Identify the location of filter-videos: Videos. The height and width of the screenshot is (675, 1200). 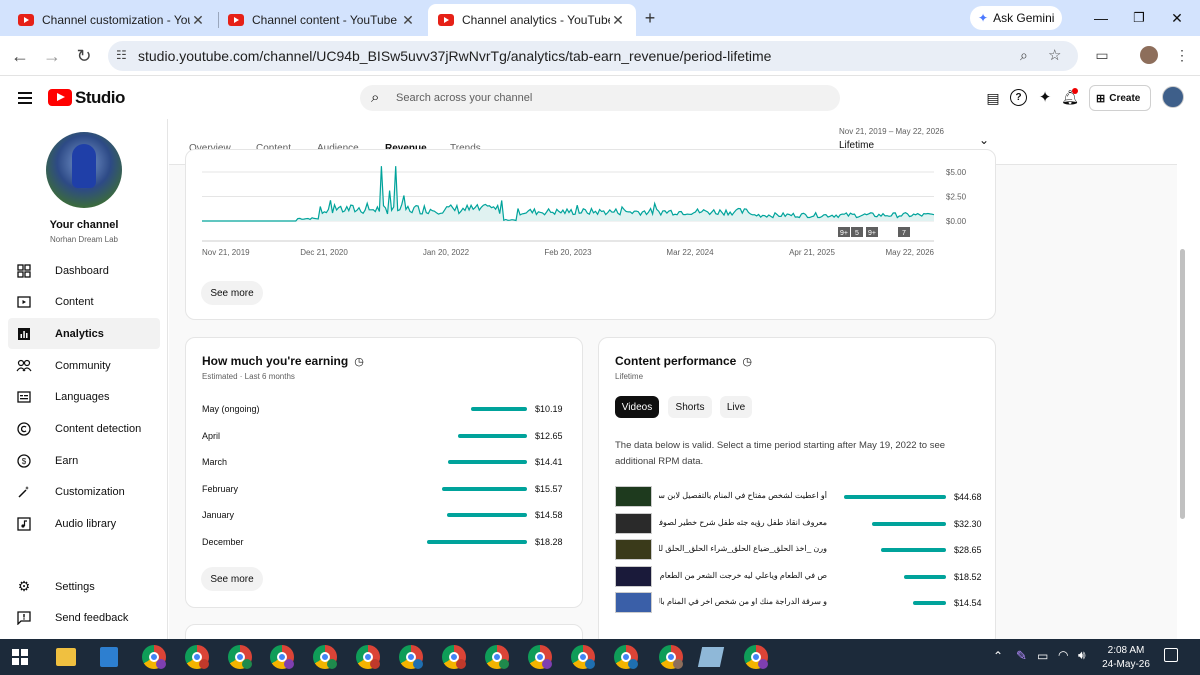
(637, 407).